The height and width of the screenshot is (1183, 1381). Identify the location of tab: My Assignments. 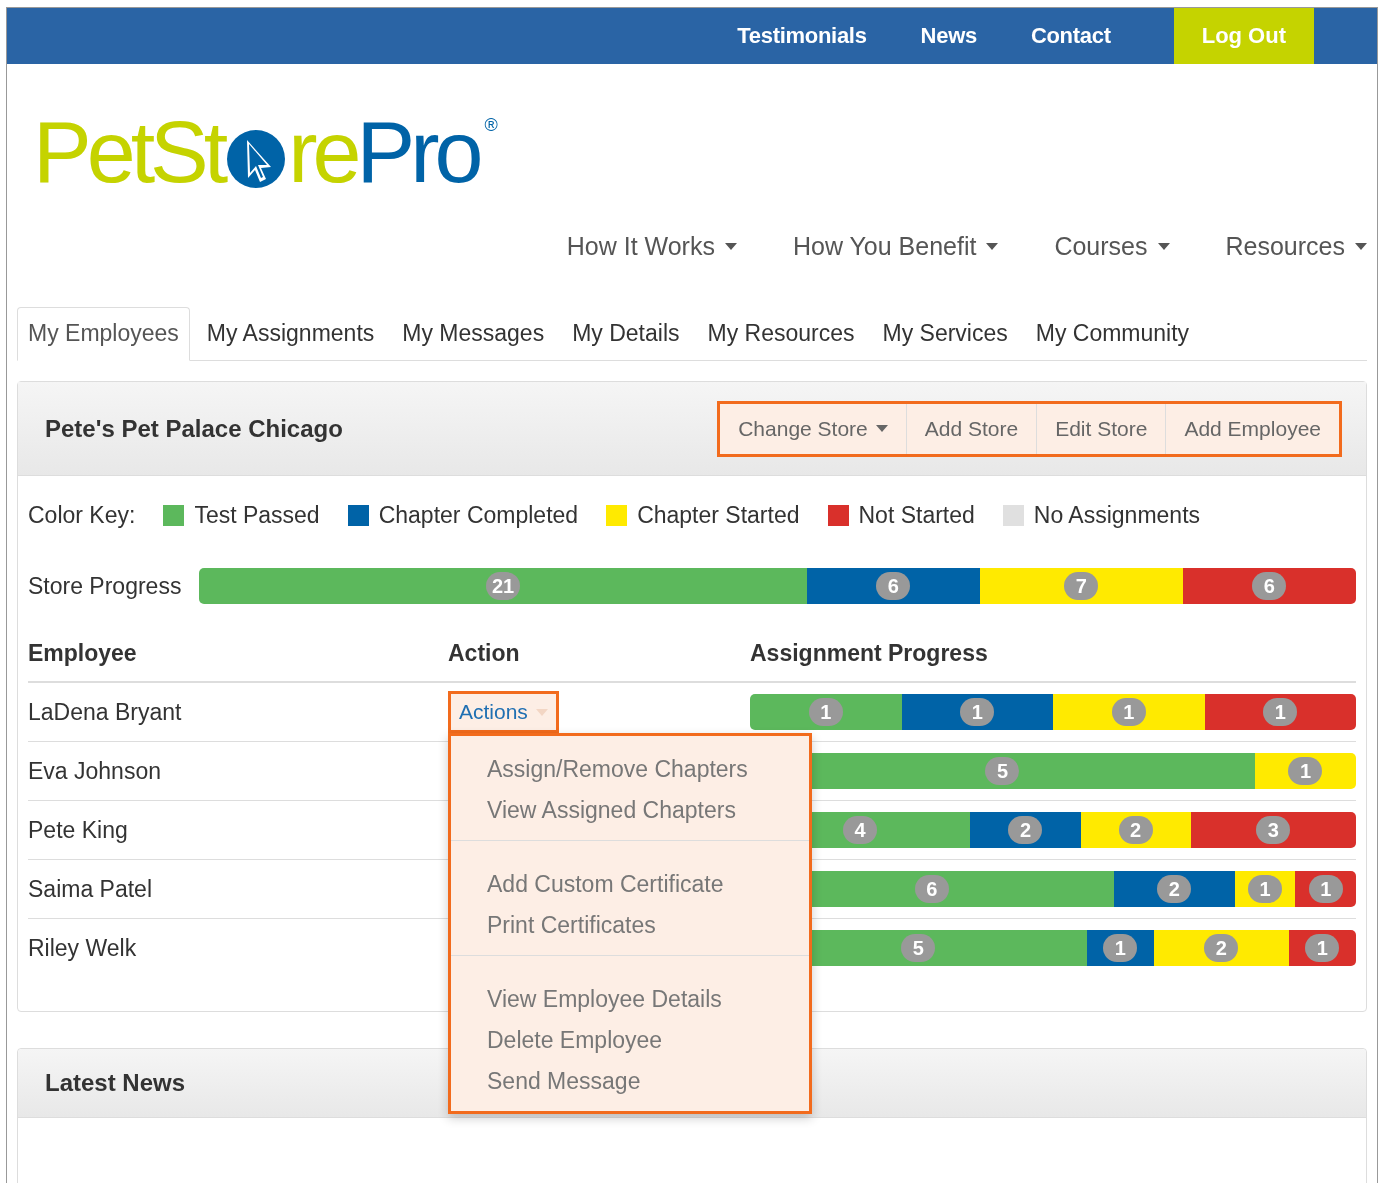
(290, 334).